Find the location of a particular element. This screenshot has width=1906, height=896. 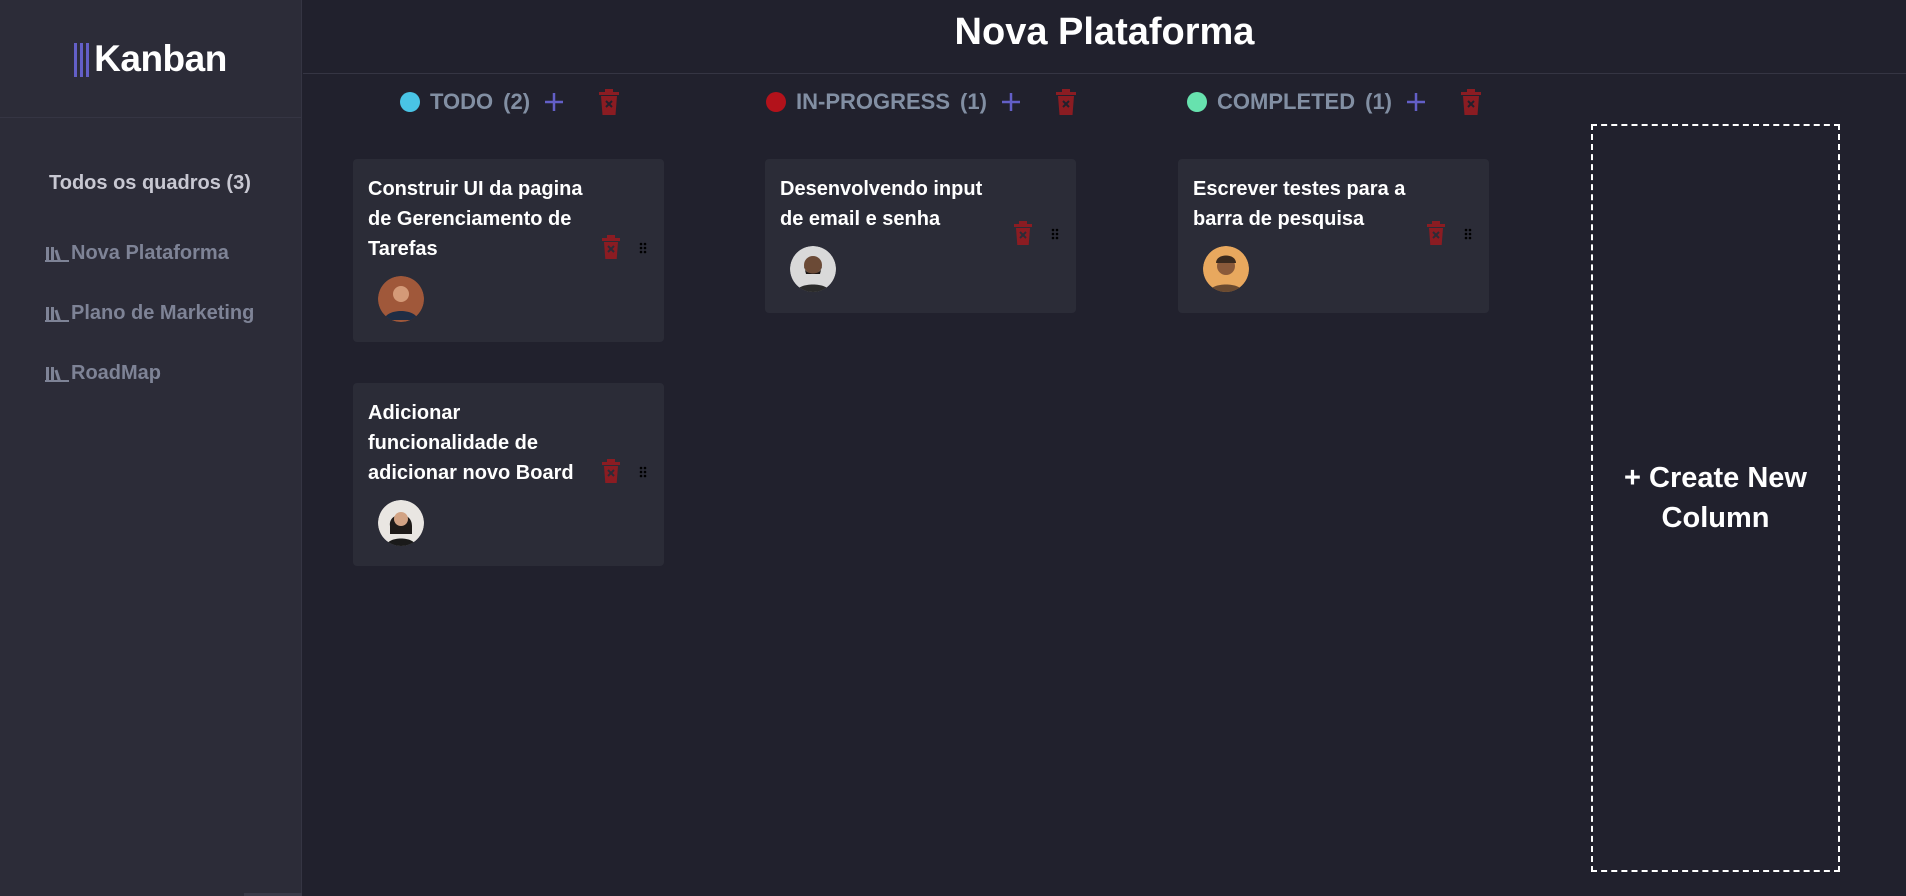

task-card: Desenvolvendo input de email e senha is located at coordinates (920, 236).